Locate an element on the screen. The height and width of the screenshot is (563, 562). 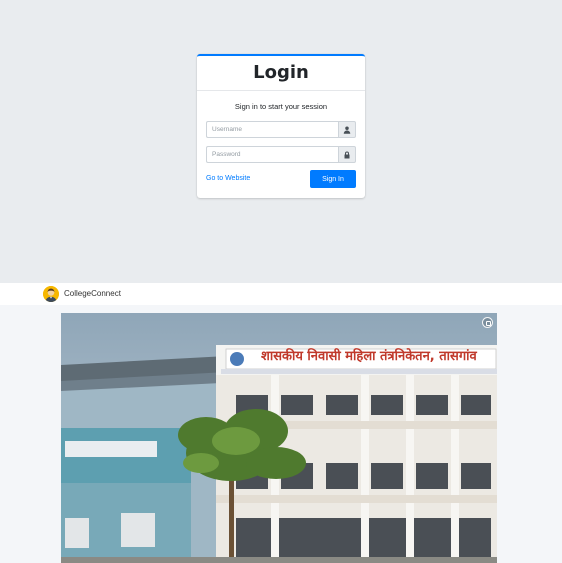
login-card-header: Login is located at coordinates (281, 73).